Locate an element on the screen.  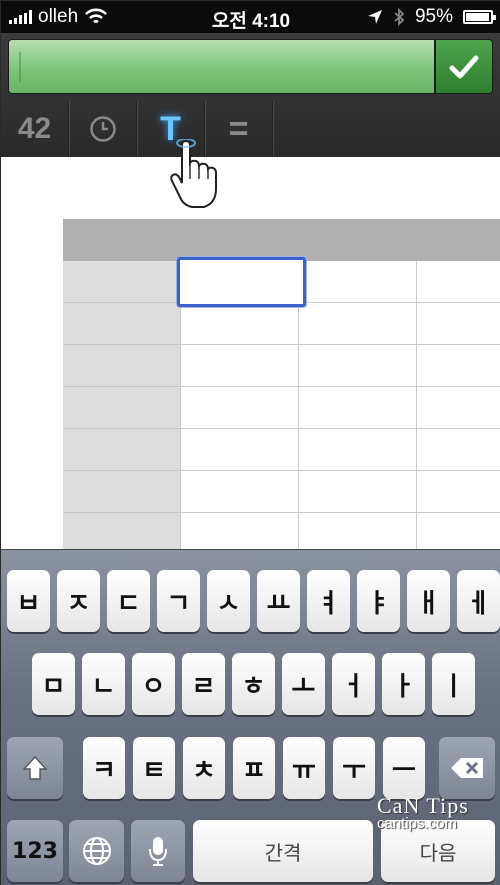
space-key: 간격 is located at coordinates (283, 851).